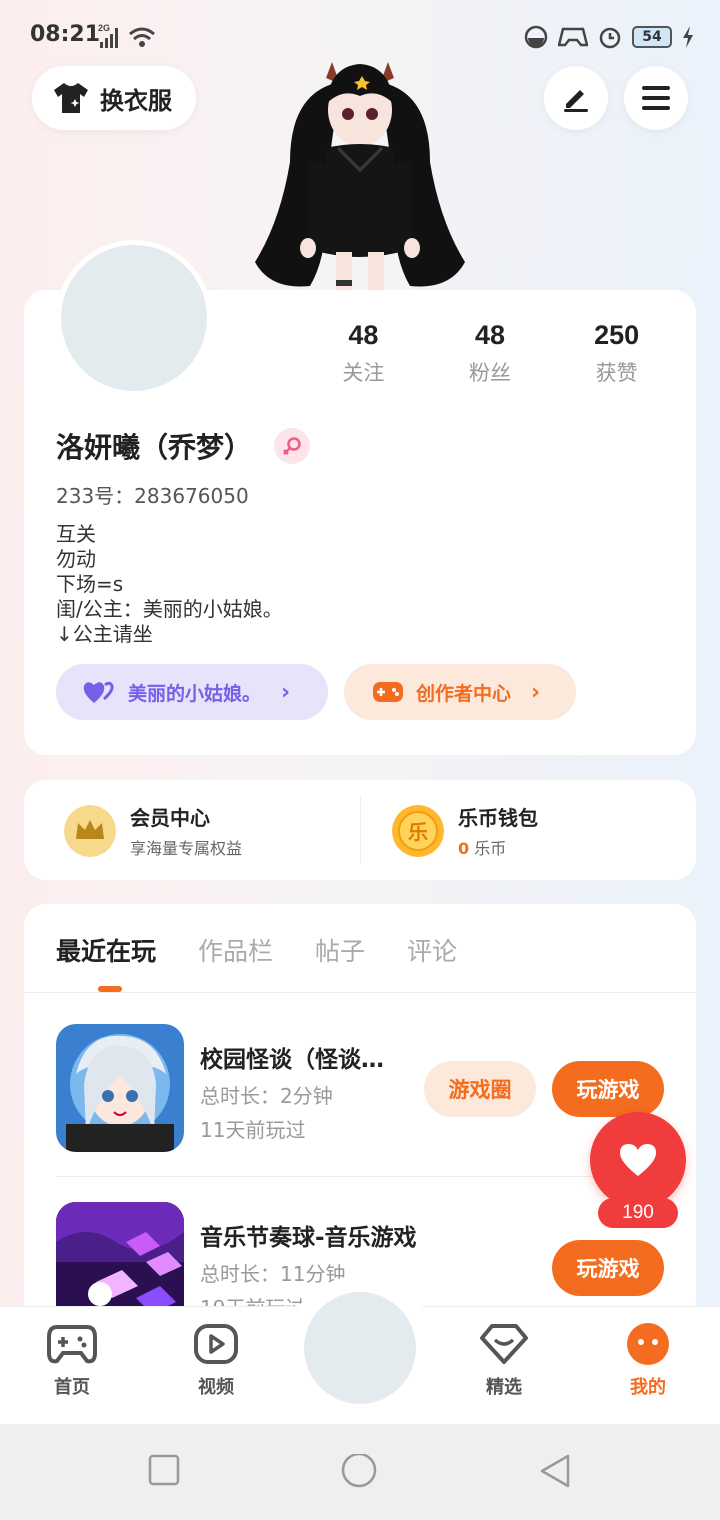  Describe the element at coordinates (90, 584) in the screenshot. I see `bio-line: 下场=s` at that location.